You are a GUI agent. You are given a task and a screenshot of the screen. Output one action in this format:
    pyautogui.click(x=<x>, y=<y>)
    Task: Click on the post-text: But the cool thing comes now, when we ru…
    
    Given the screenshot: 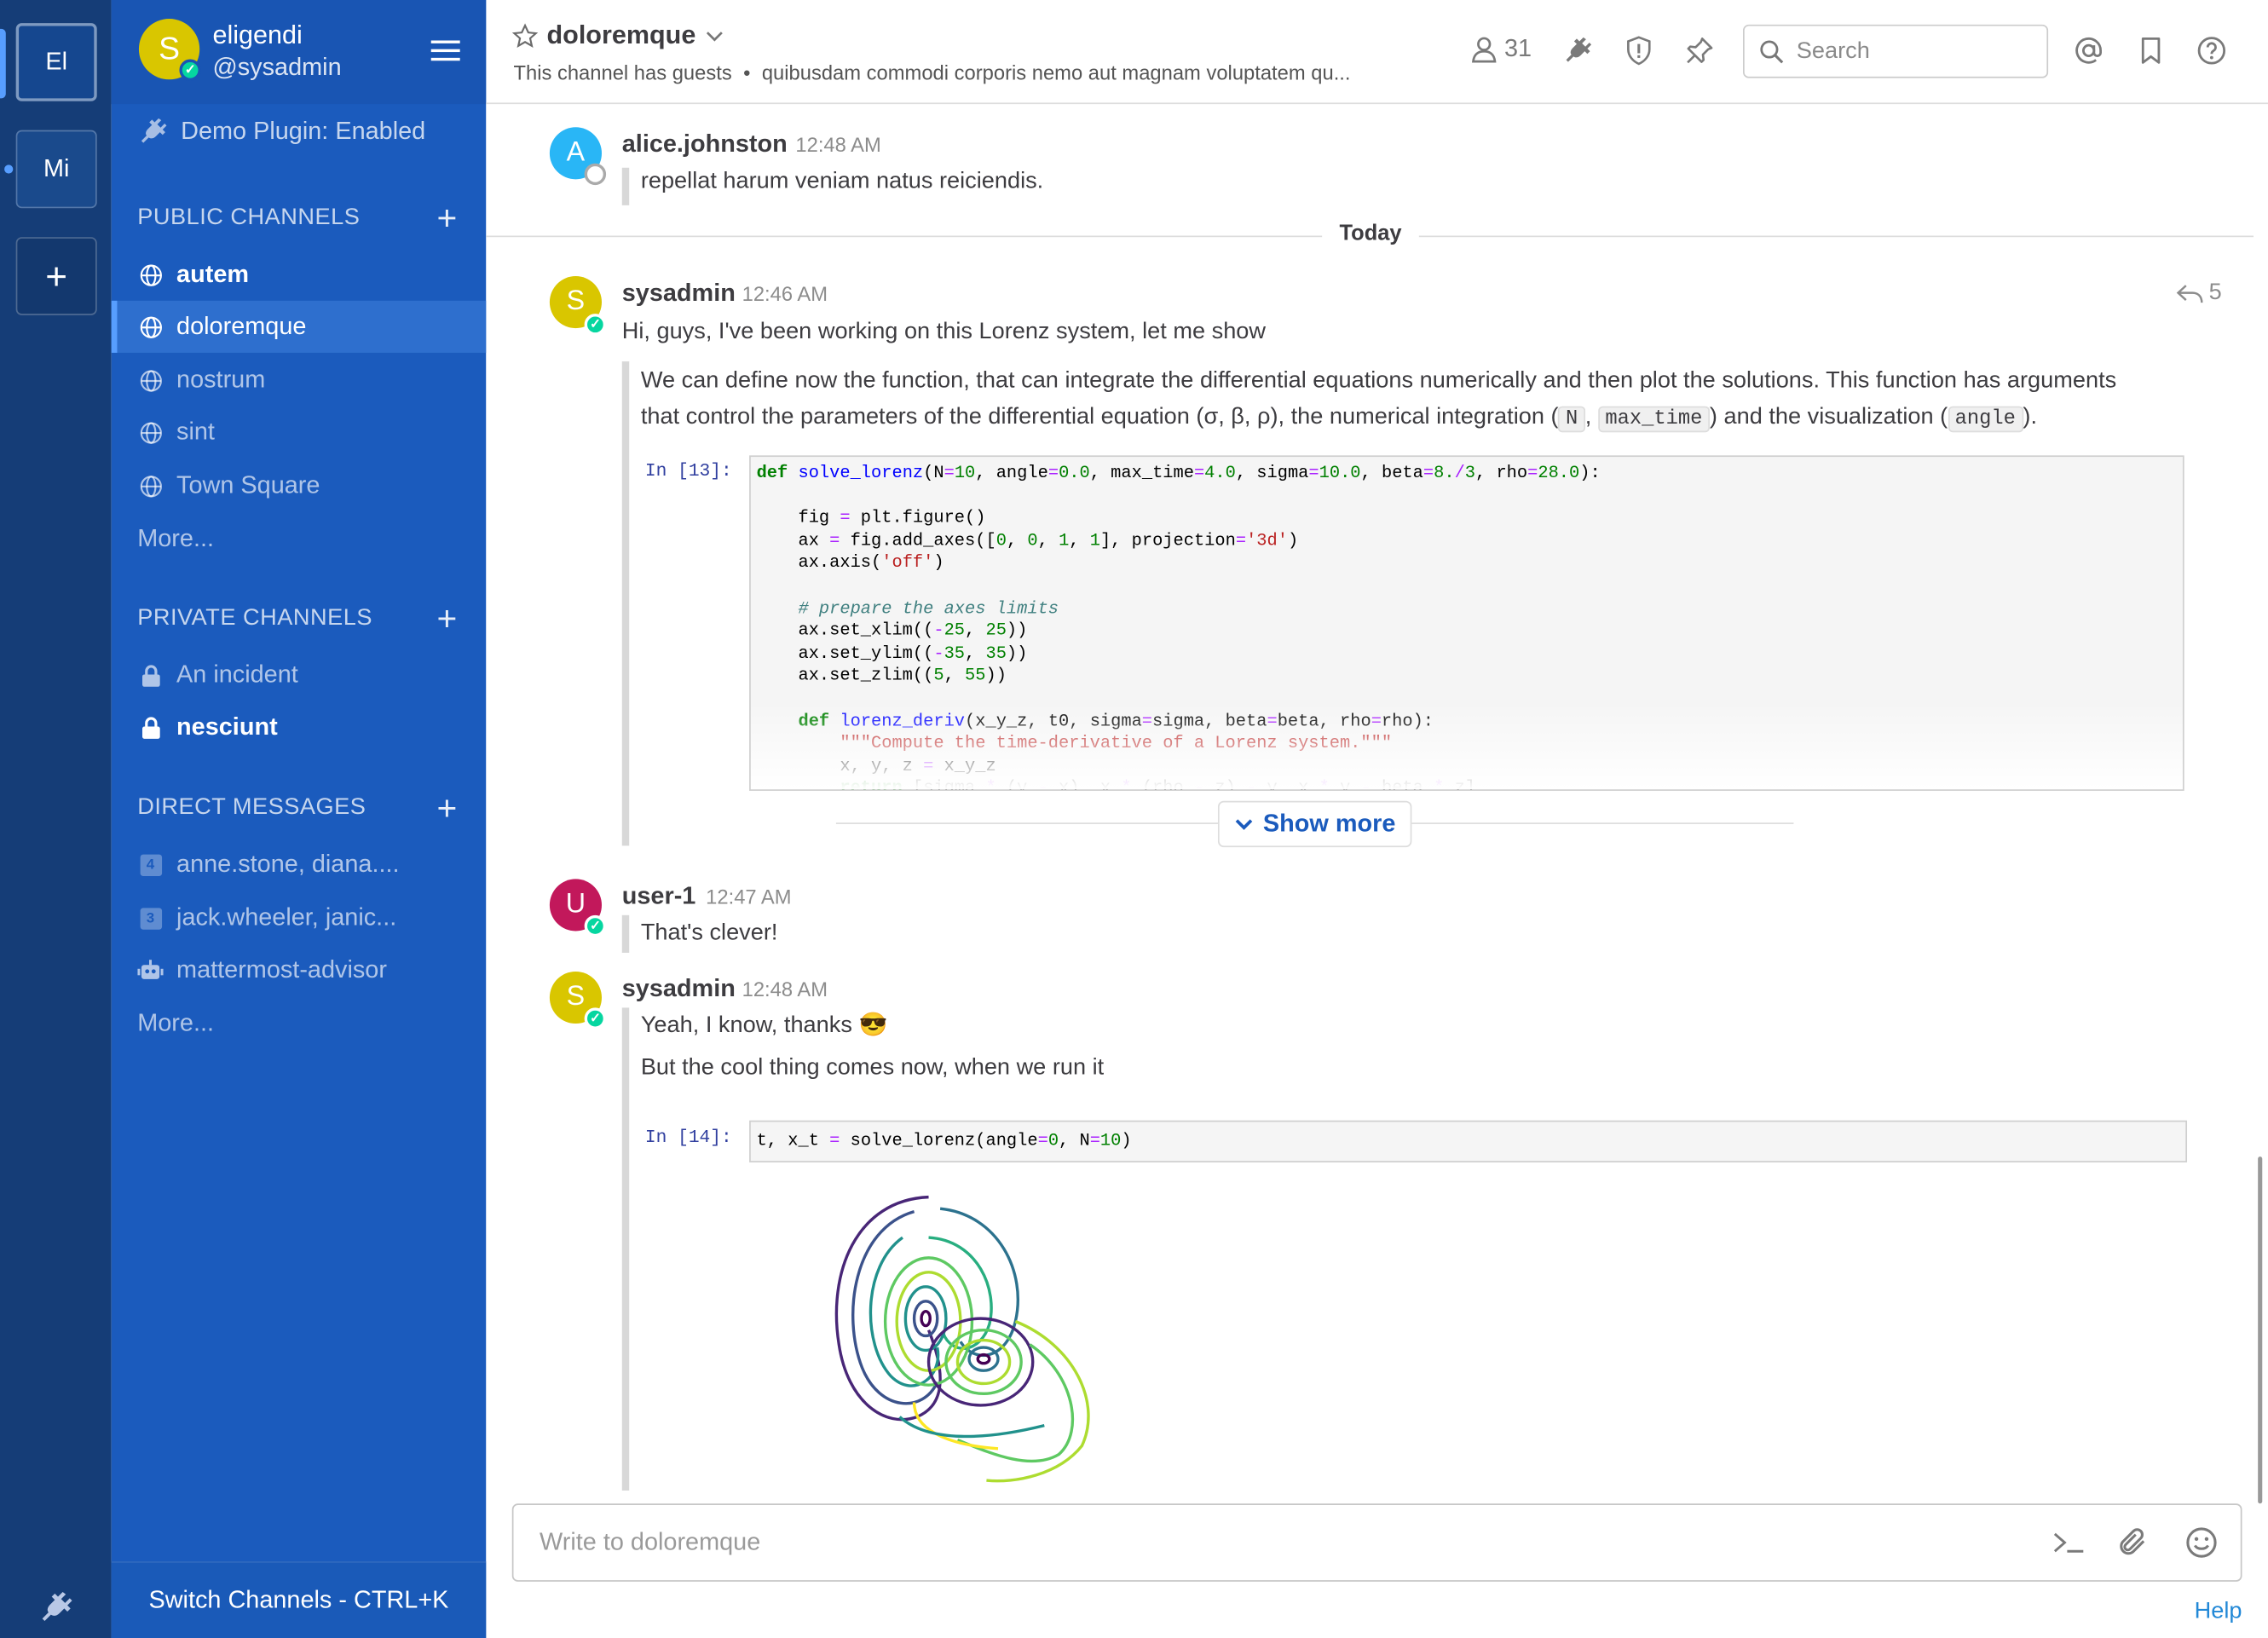 What is the action you would take?
    pyautogui.click(x=872, y=1068)
    